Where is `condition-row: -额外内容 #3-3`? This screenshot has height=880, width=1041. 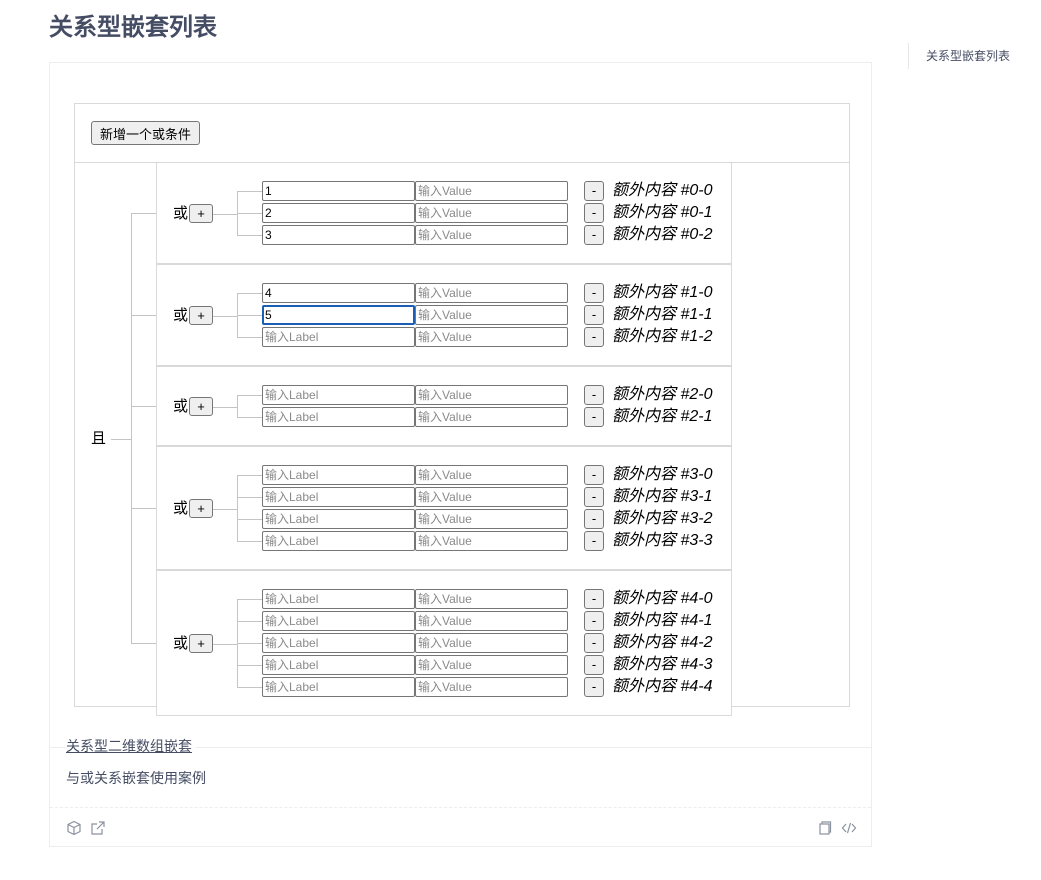
condition-row: -额外内容 #3-3 is located at coordinates (497, 541).